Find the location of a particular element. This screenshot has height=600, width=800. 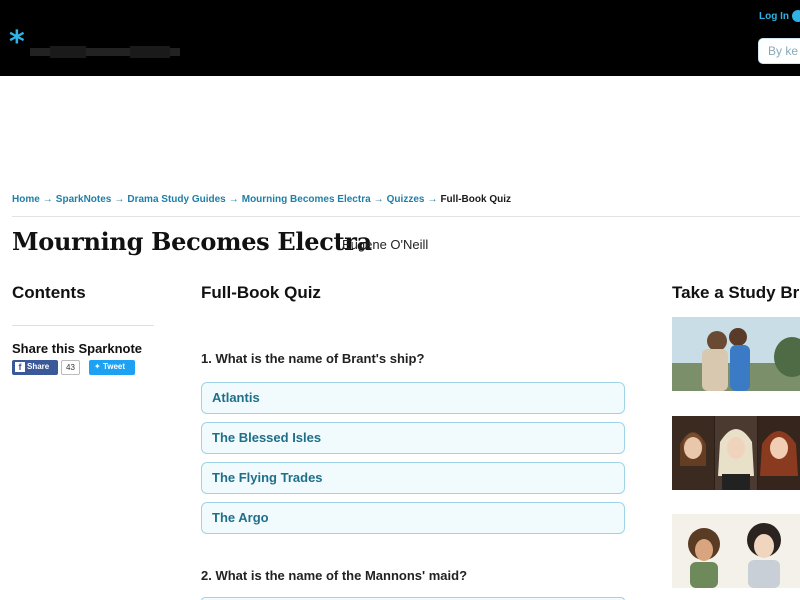

page-title: Mourning Becomes Electra is located at coordinates (192, 241).